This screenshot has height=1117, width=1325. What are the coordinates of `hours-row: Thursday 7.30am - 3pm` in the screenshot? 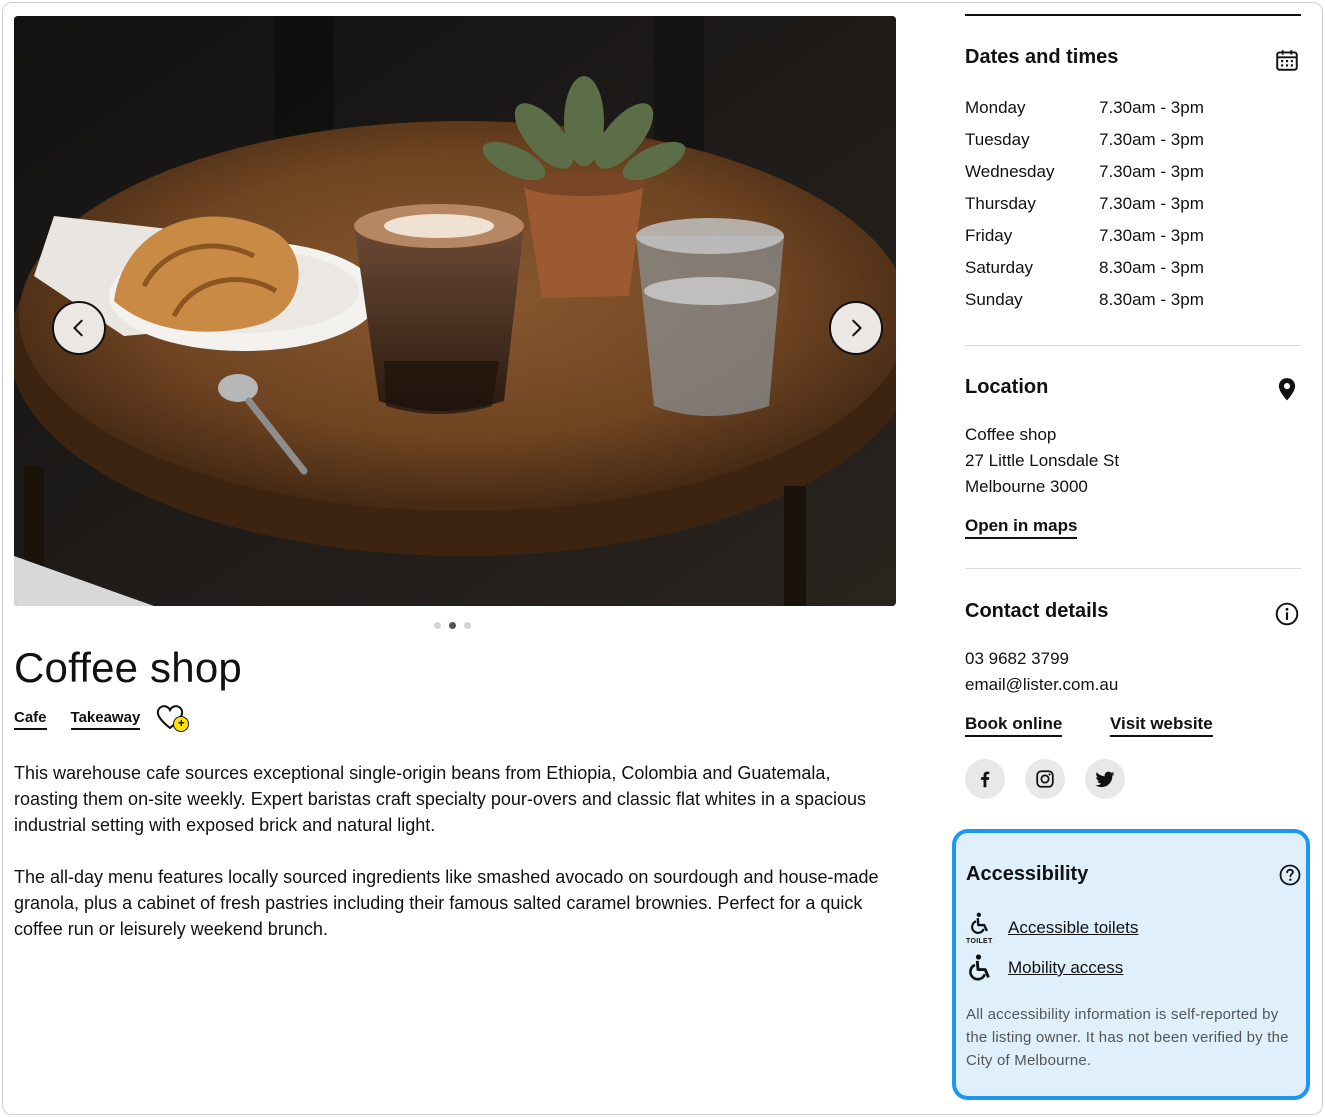 It's located at (1115, 204).